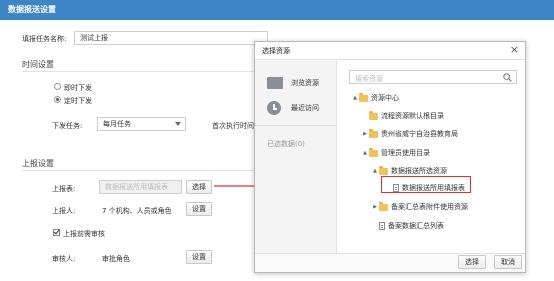 This screenshot has height=281, width=554. What do you see at coordinates (507, 77) in the screenshot?
I see `search-icon` at bounding box center [507, 77].